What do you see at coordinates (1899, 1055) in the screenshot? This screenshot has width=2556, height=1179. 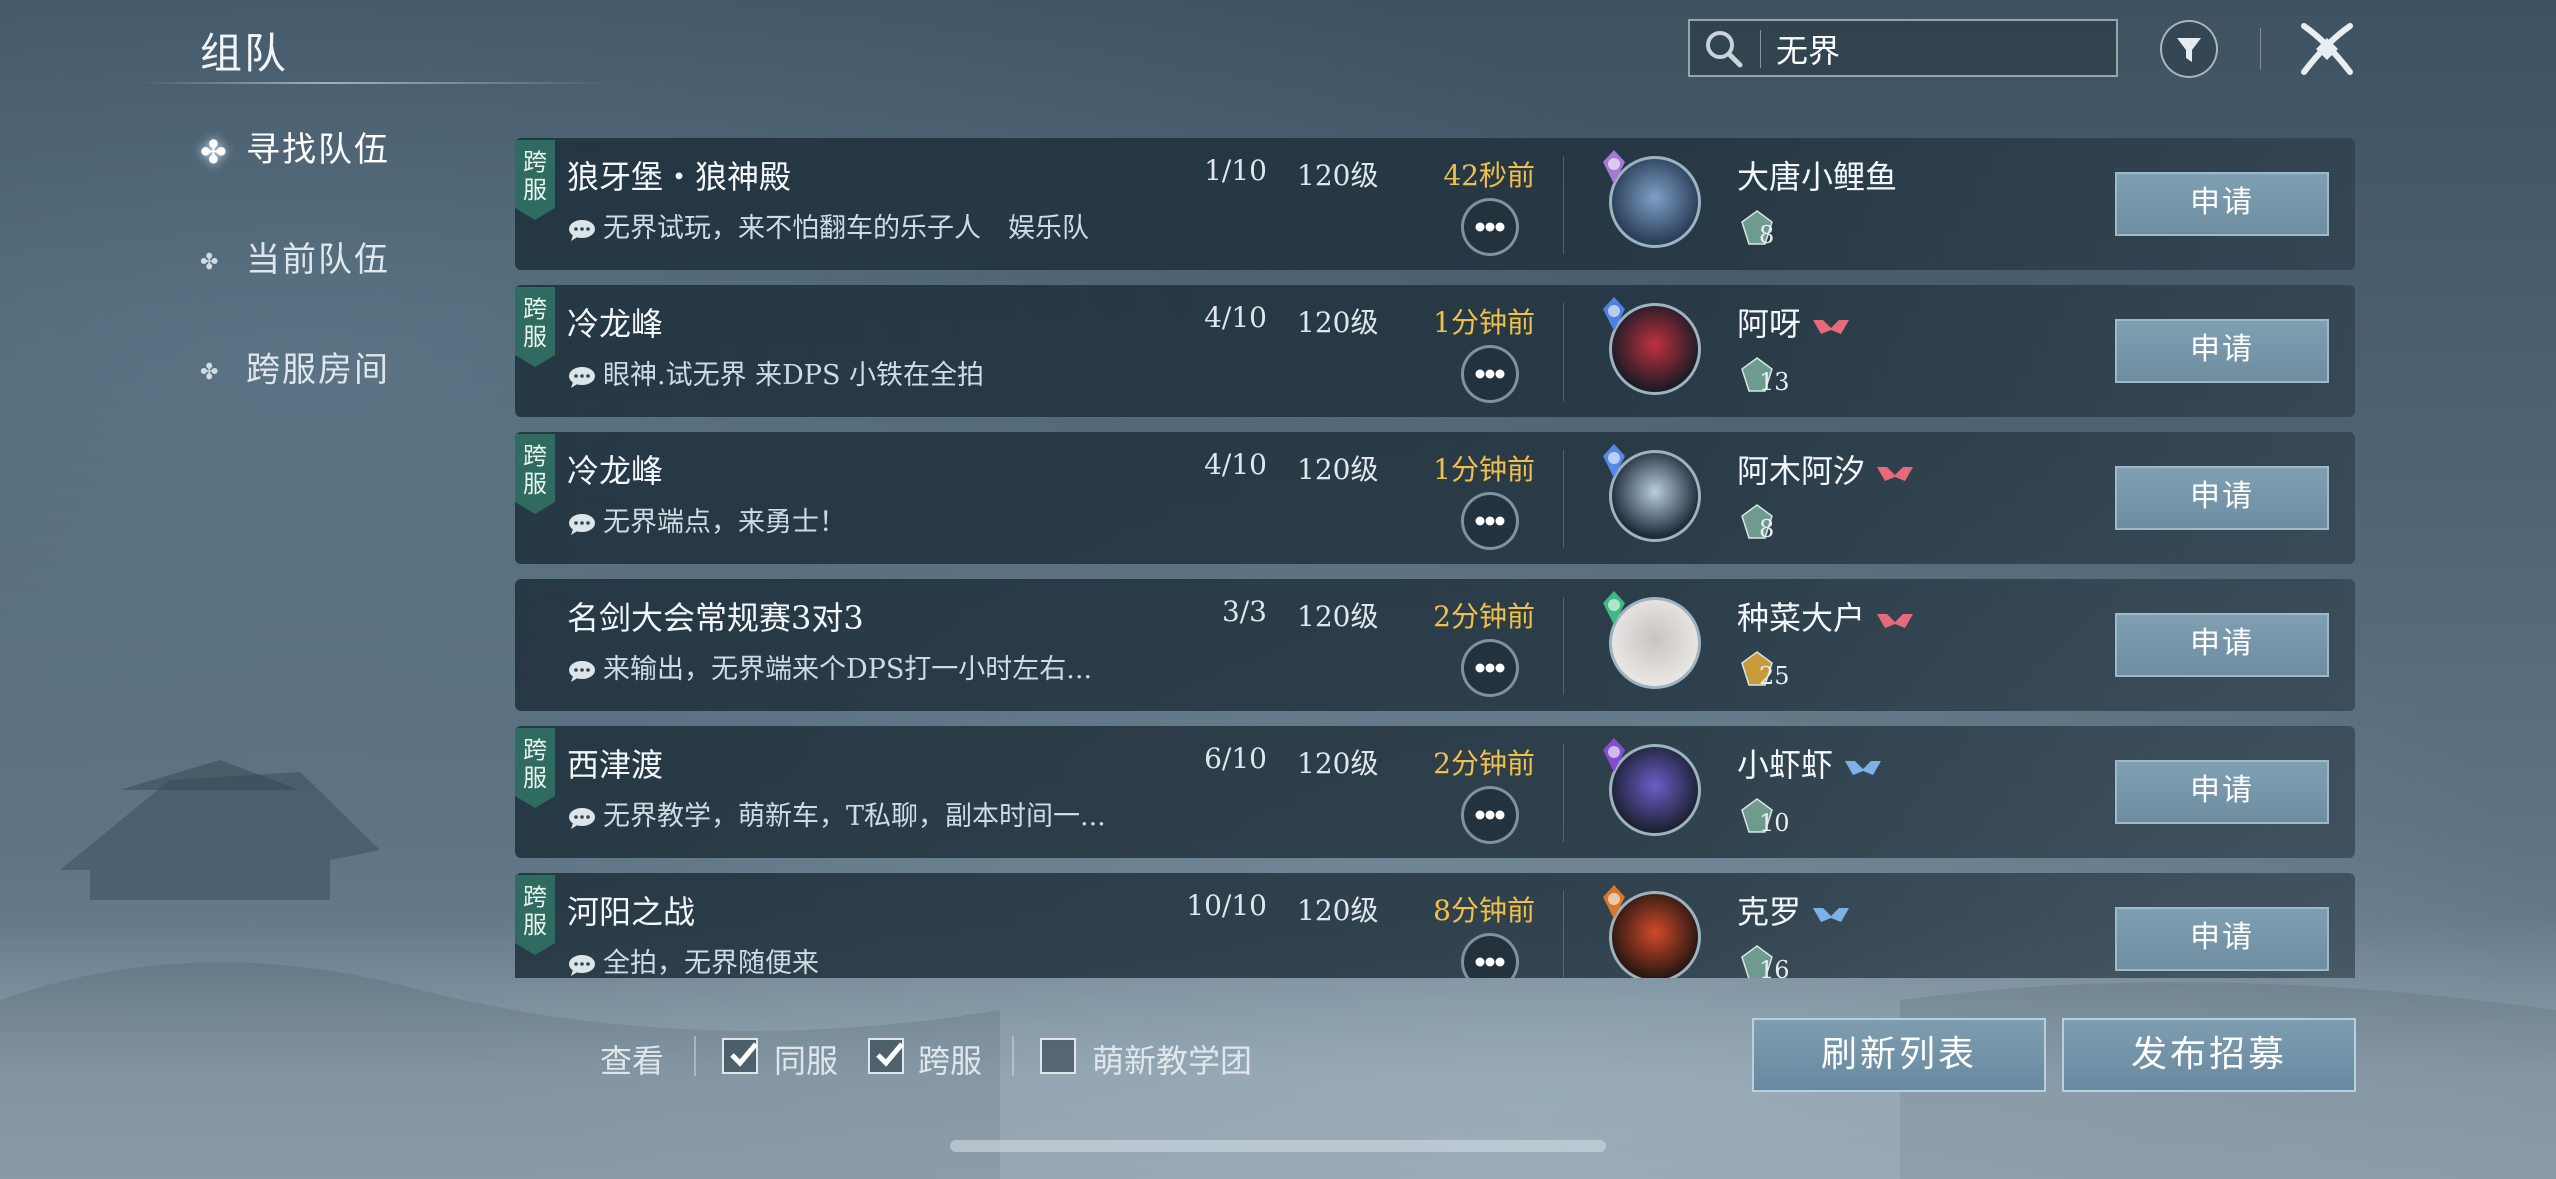 I see `refresh-list-button: 刷新列表` at bounding box center [1899, 1055].